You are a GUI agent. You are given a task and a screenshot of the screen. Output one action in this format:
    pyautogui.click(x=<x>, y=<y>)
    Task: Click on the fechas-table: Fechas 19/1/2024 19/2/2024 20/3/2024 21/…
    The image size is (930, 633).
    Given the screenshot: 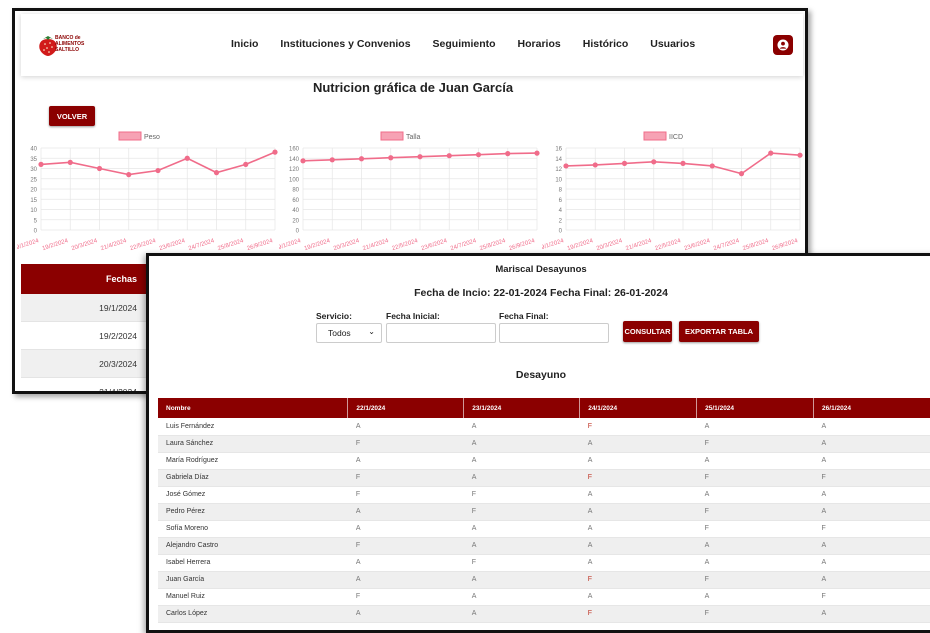 What is the action you would take?
    pyautogui.click(x=86, y=328)
    